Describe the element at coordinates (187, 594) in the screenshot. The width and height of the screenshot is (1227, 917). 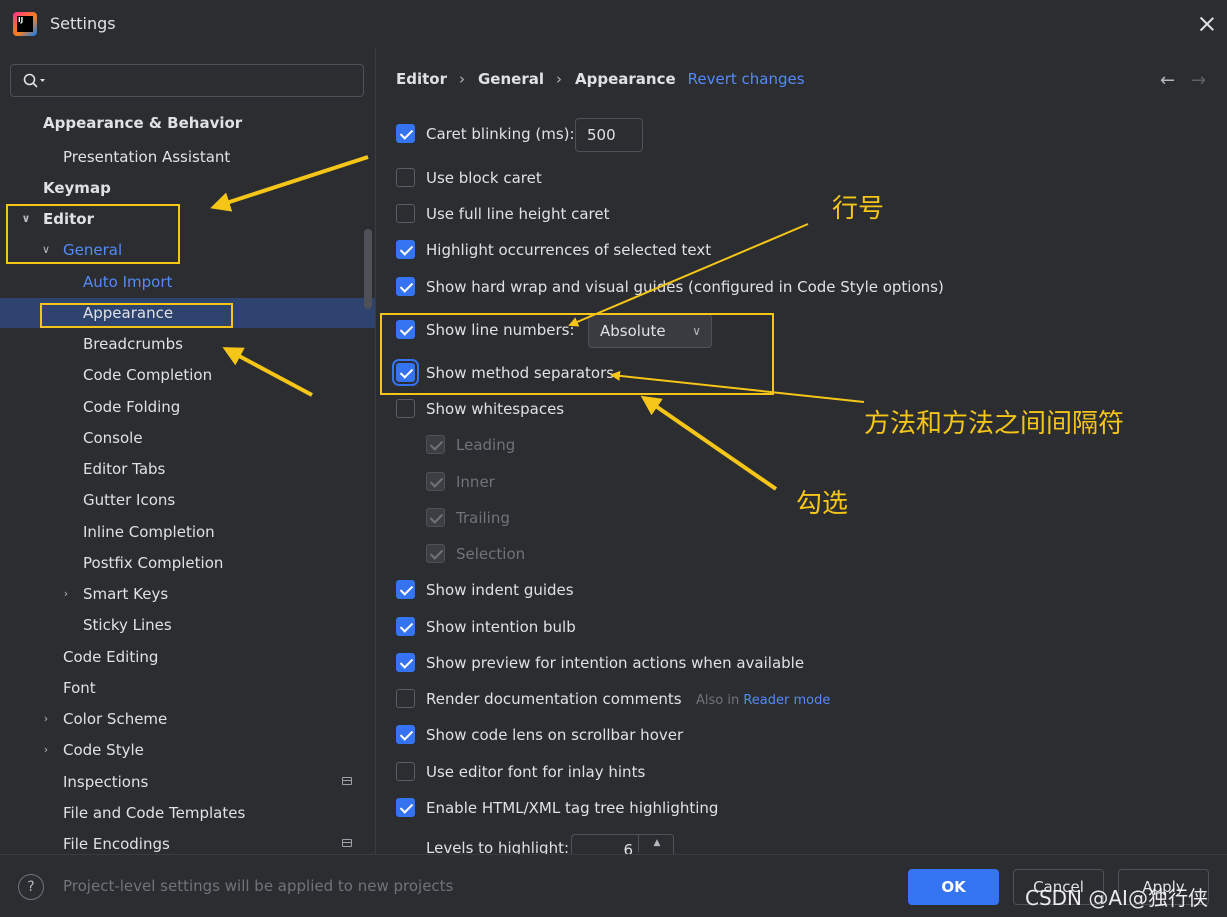
I see `sidebar-item-smart-keys: › Smart Keys` at that location.